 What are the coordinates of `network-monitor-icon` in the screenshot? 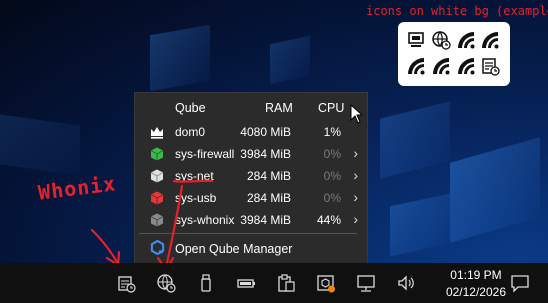 It's located at (366, 283).